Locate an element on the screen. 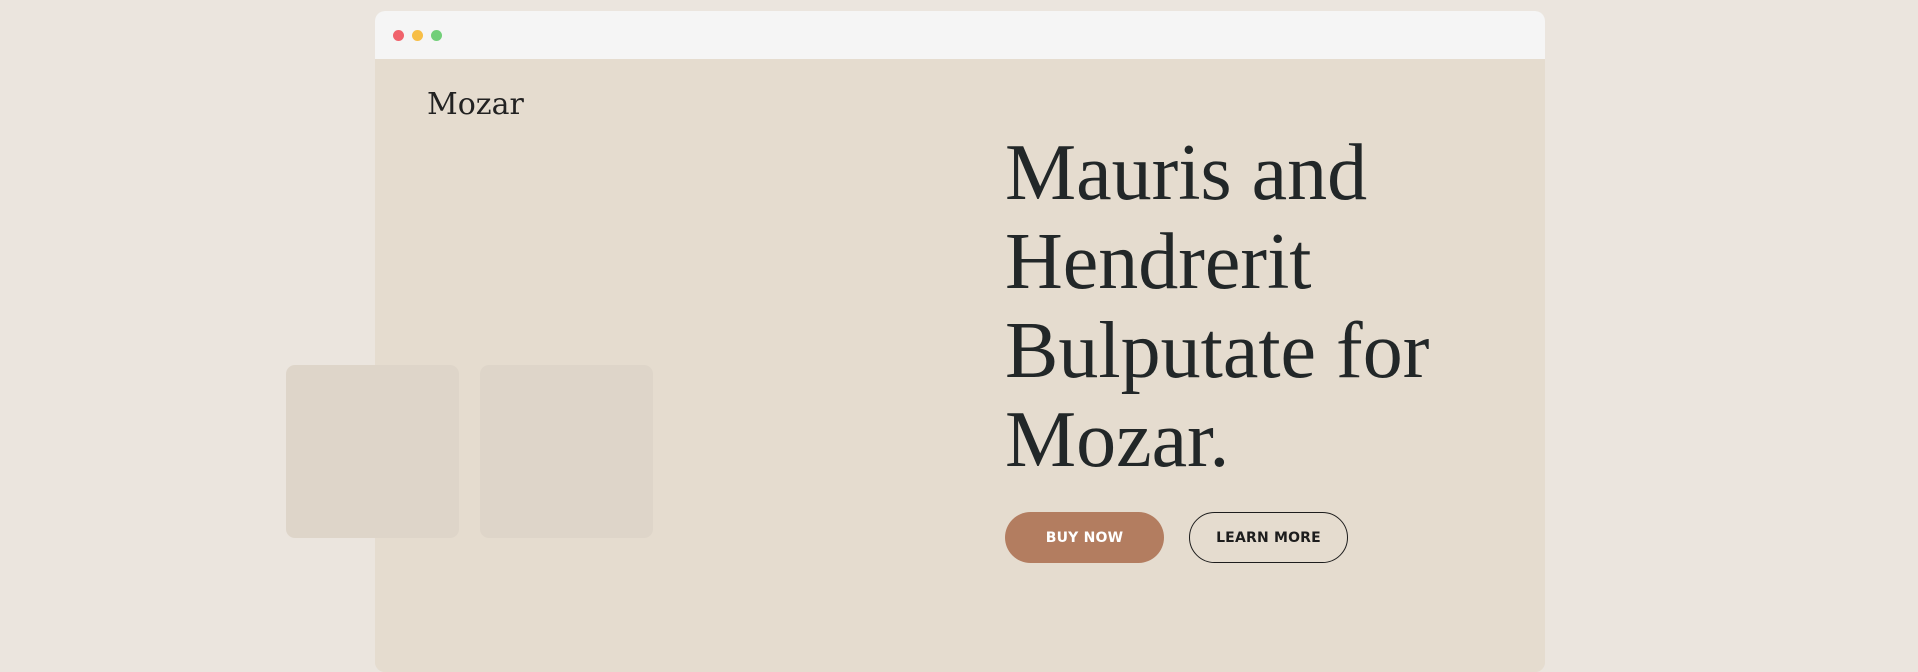 The image size is (1918, 672). hero-title: Mauris and Hendrerit Bulputate for Mozar. is located at coordinates (1265, 307).